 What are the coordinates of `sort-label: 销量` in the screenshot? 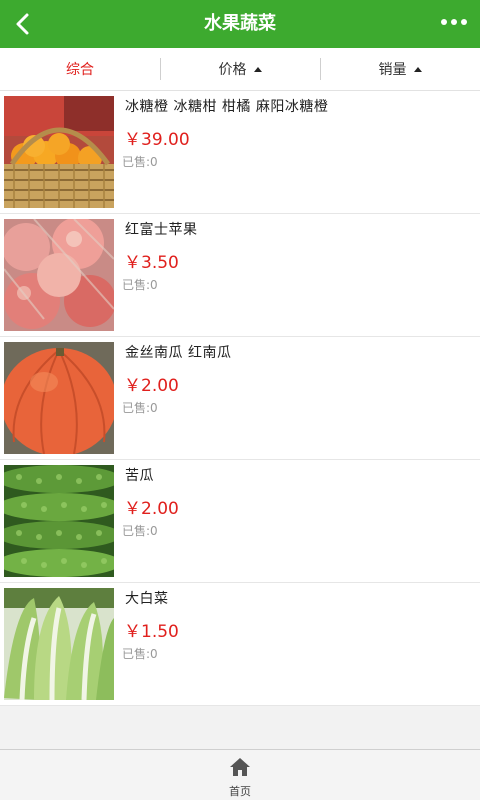 It's located at (392, 70).